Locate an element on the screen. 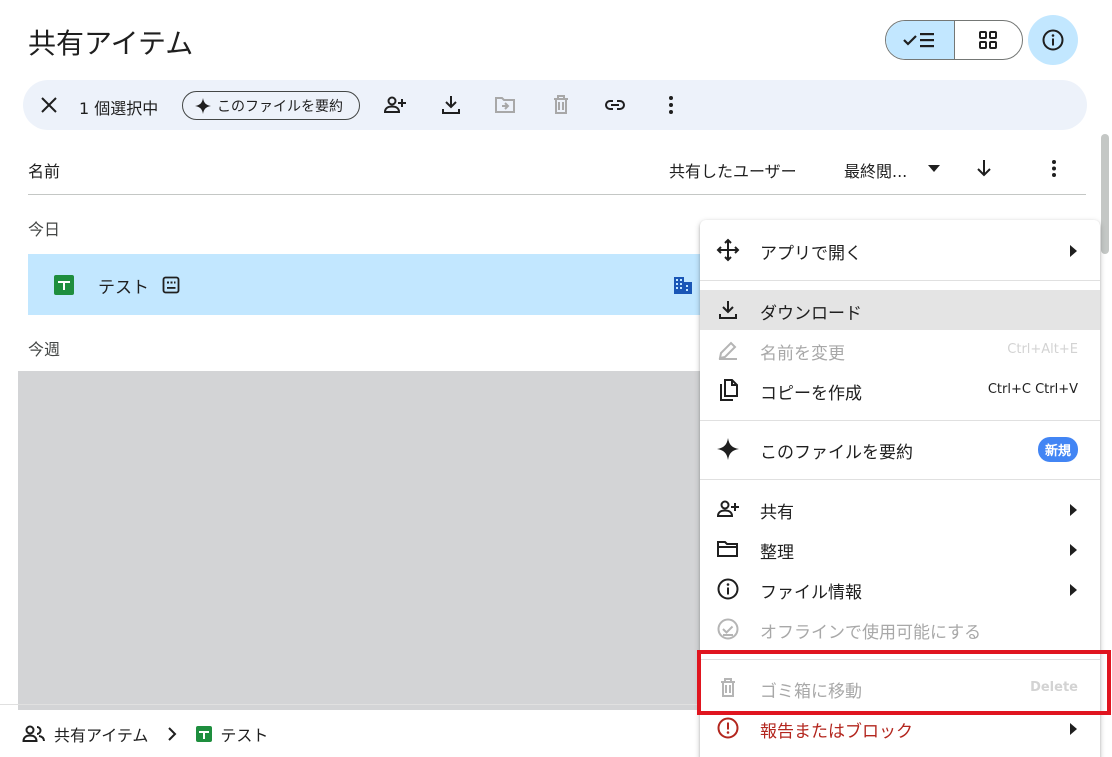 The width and height of the screenshot is (1112, 757). list-view-button is located at coordinates (920, 40).